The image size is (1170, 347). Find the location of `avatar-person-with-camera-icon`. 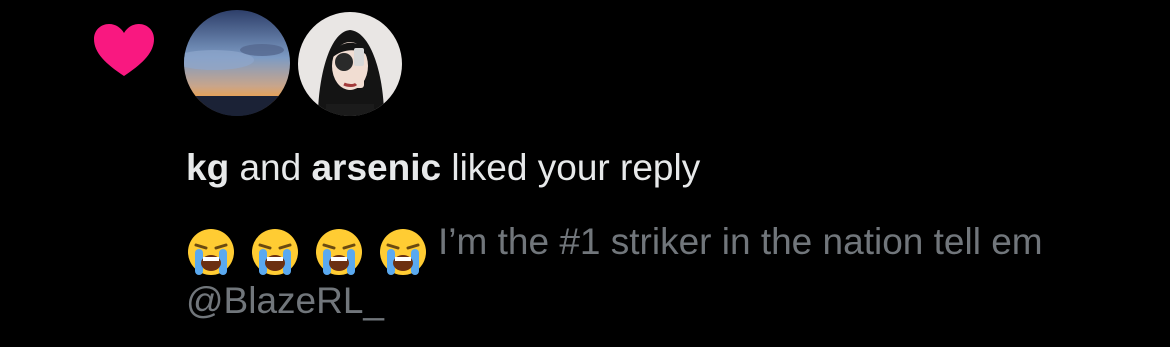

avatar-person-with-camera-icon is located at coordinates (350, 64).